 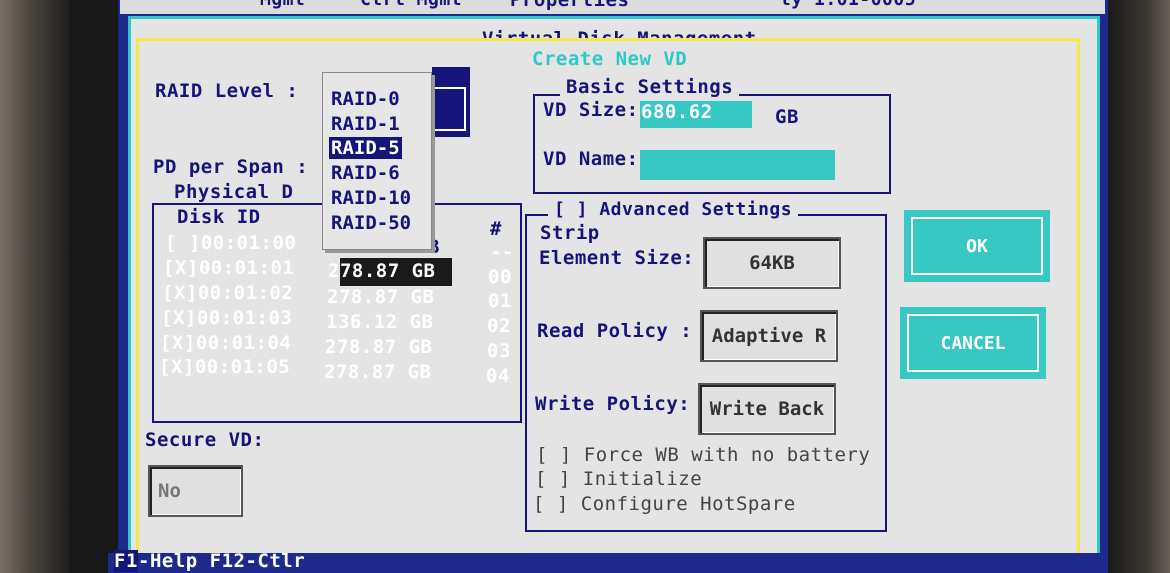 I want to click on secure-vd-select: No, so click(x=195, y=491).